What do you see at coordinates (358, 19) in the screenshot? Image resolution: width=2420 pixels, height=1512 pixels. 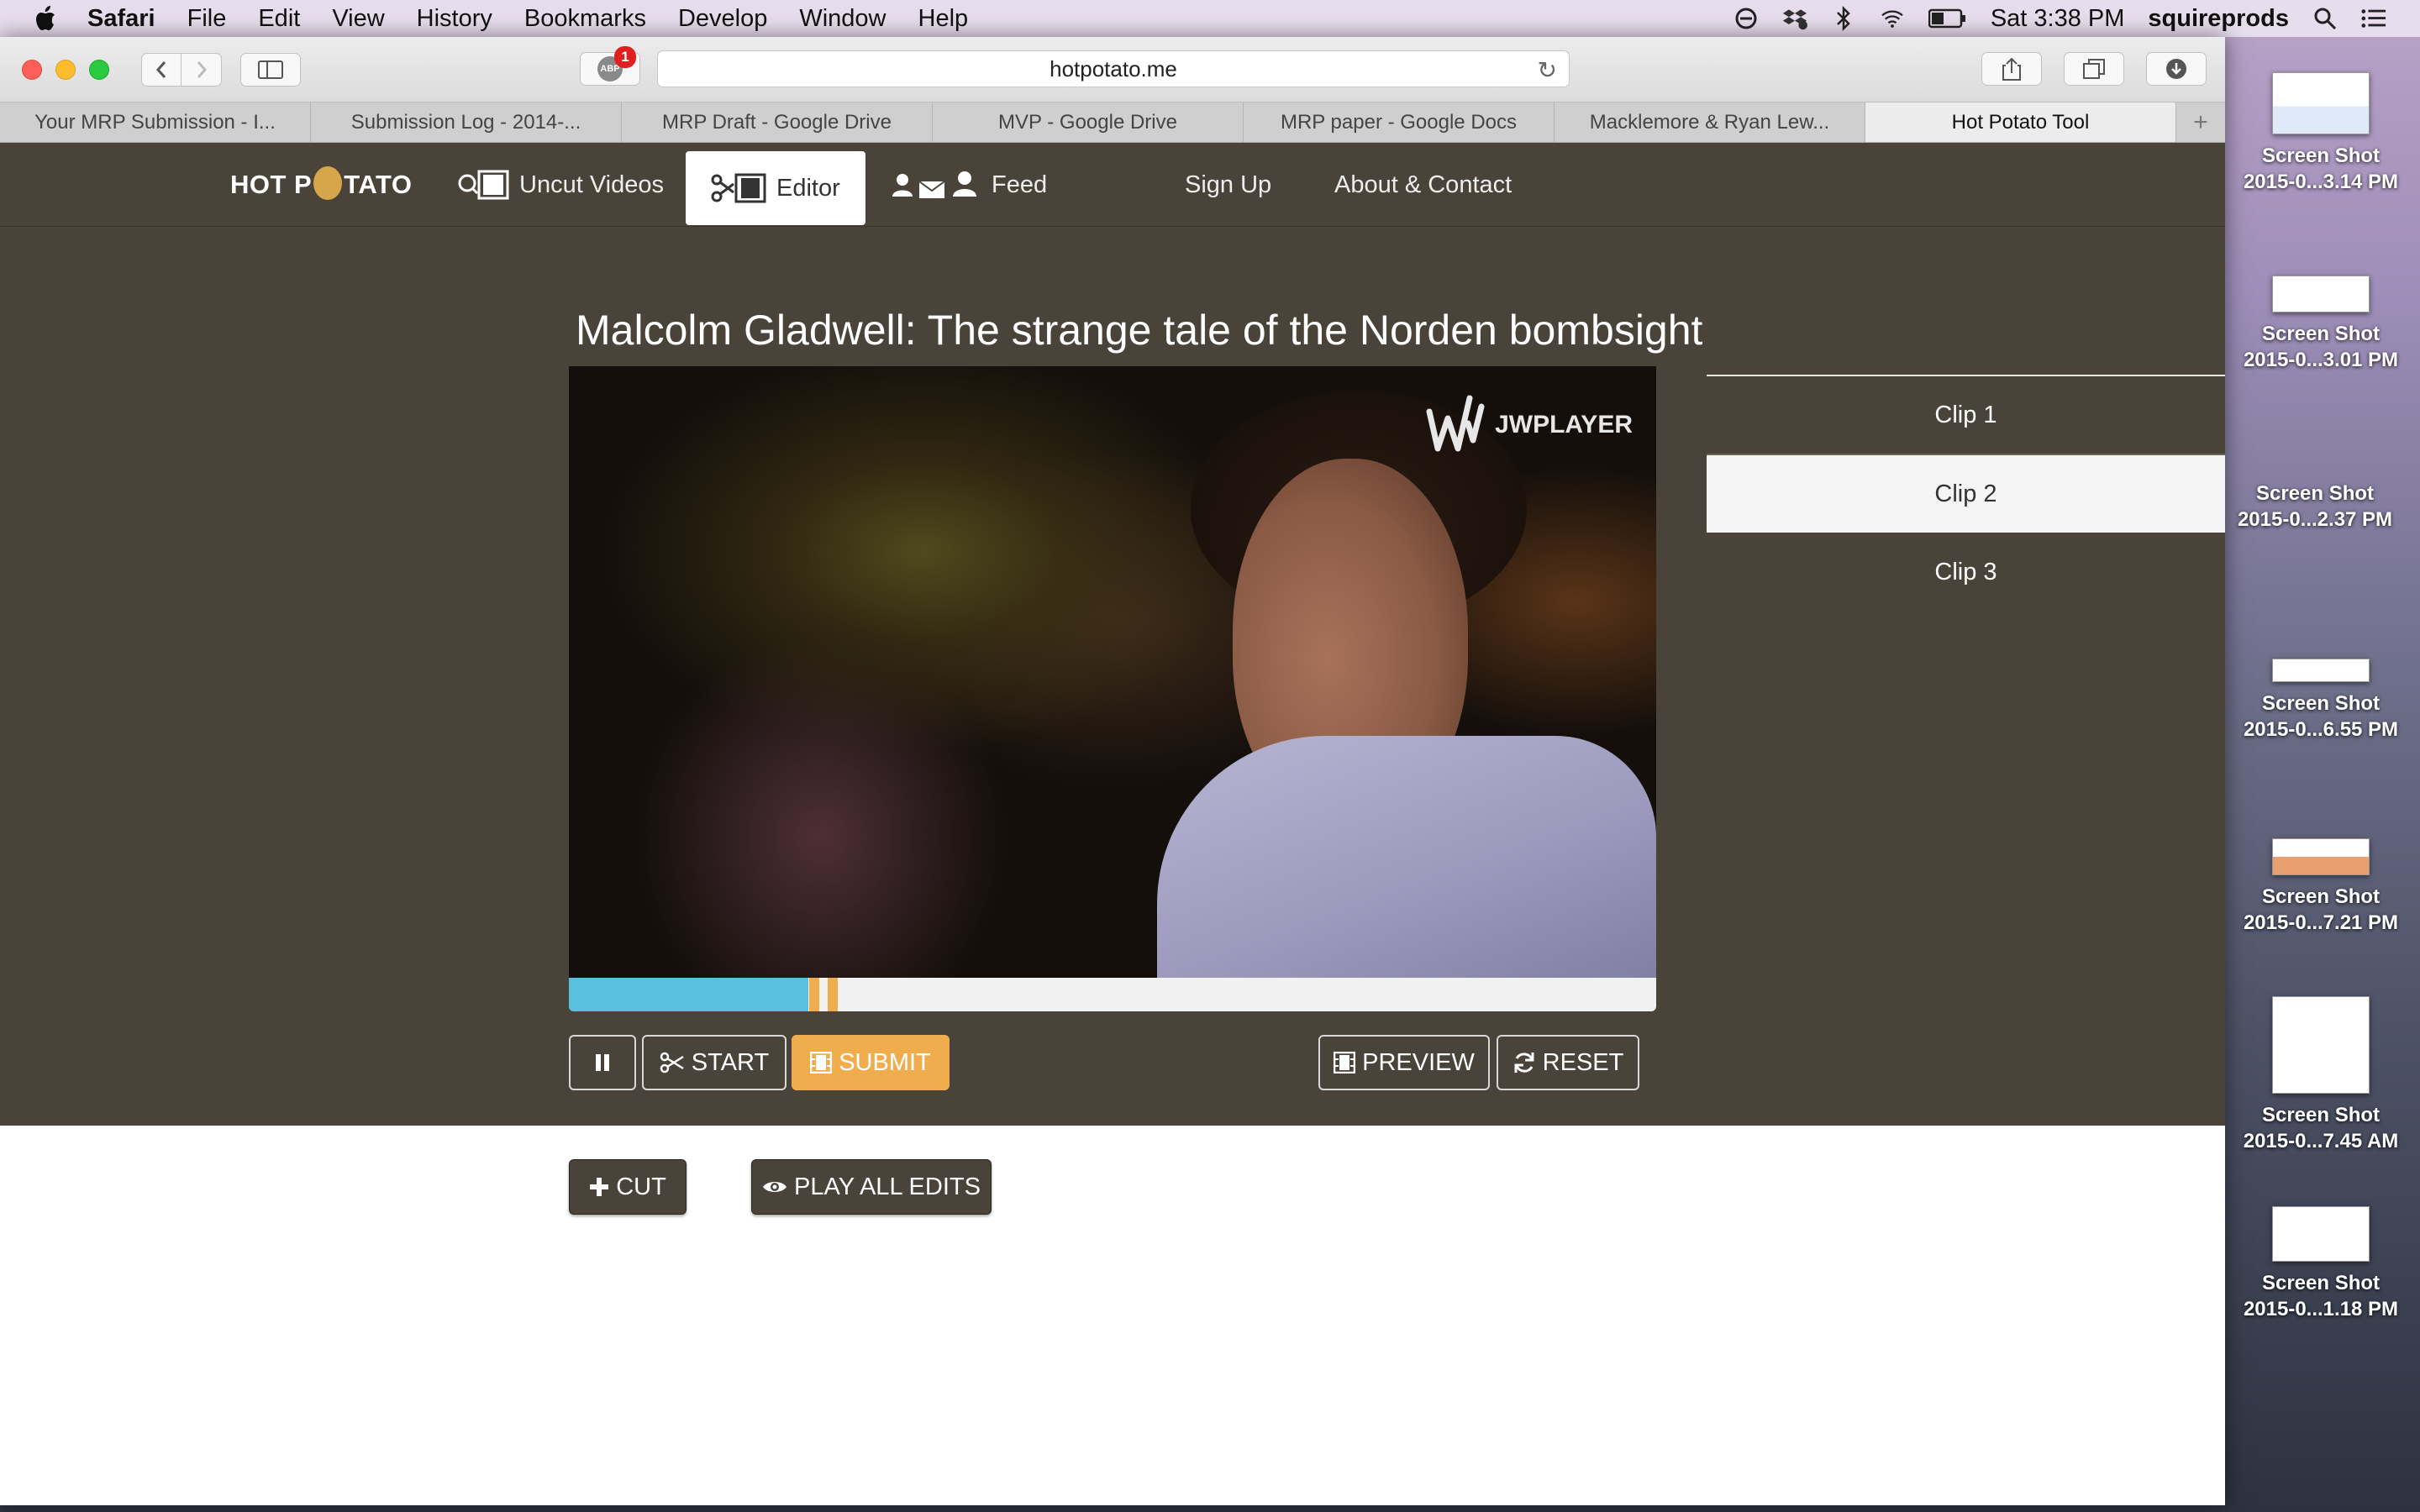 I see `menu-view: View` at bounding box center [358, 19].